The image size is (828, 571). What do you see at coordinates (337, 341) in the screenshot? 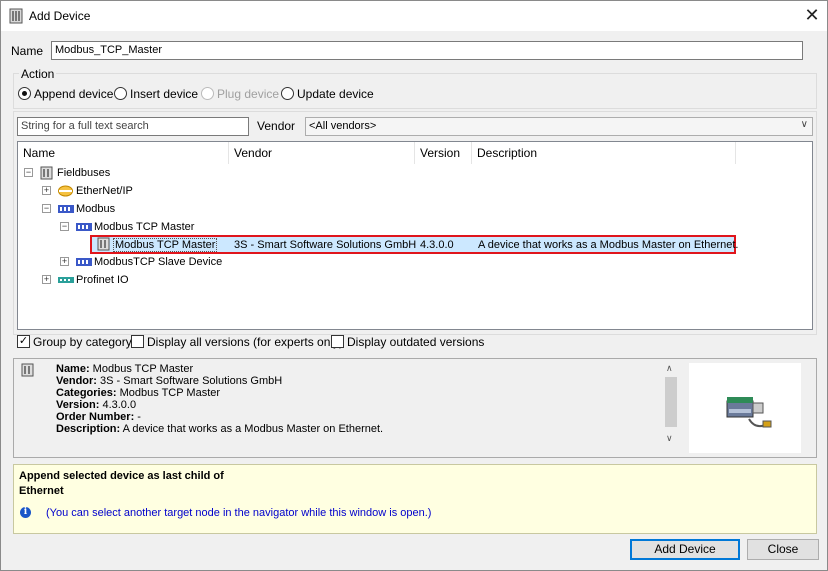
I see `display-outdated-checkbox` at bounding box center [337, 341].